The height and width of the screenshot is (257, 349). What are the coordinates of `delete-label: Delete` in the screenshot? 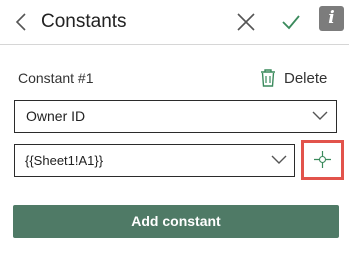 It's located at (306, 78).